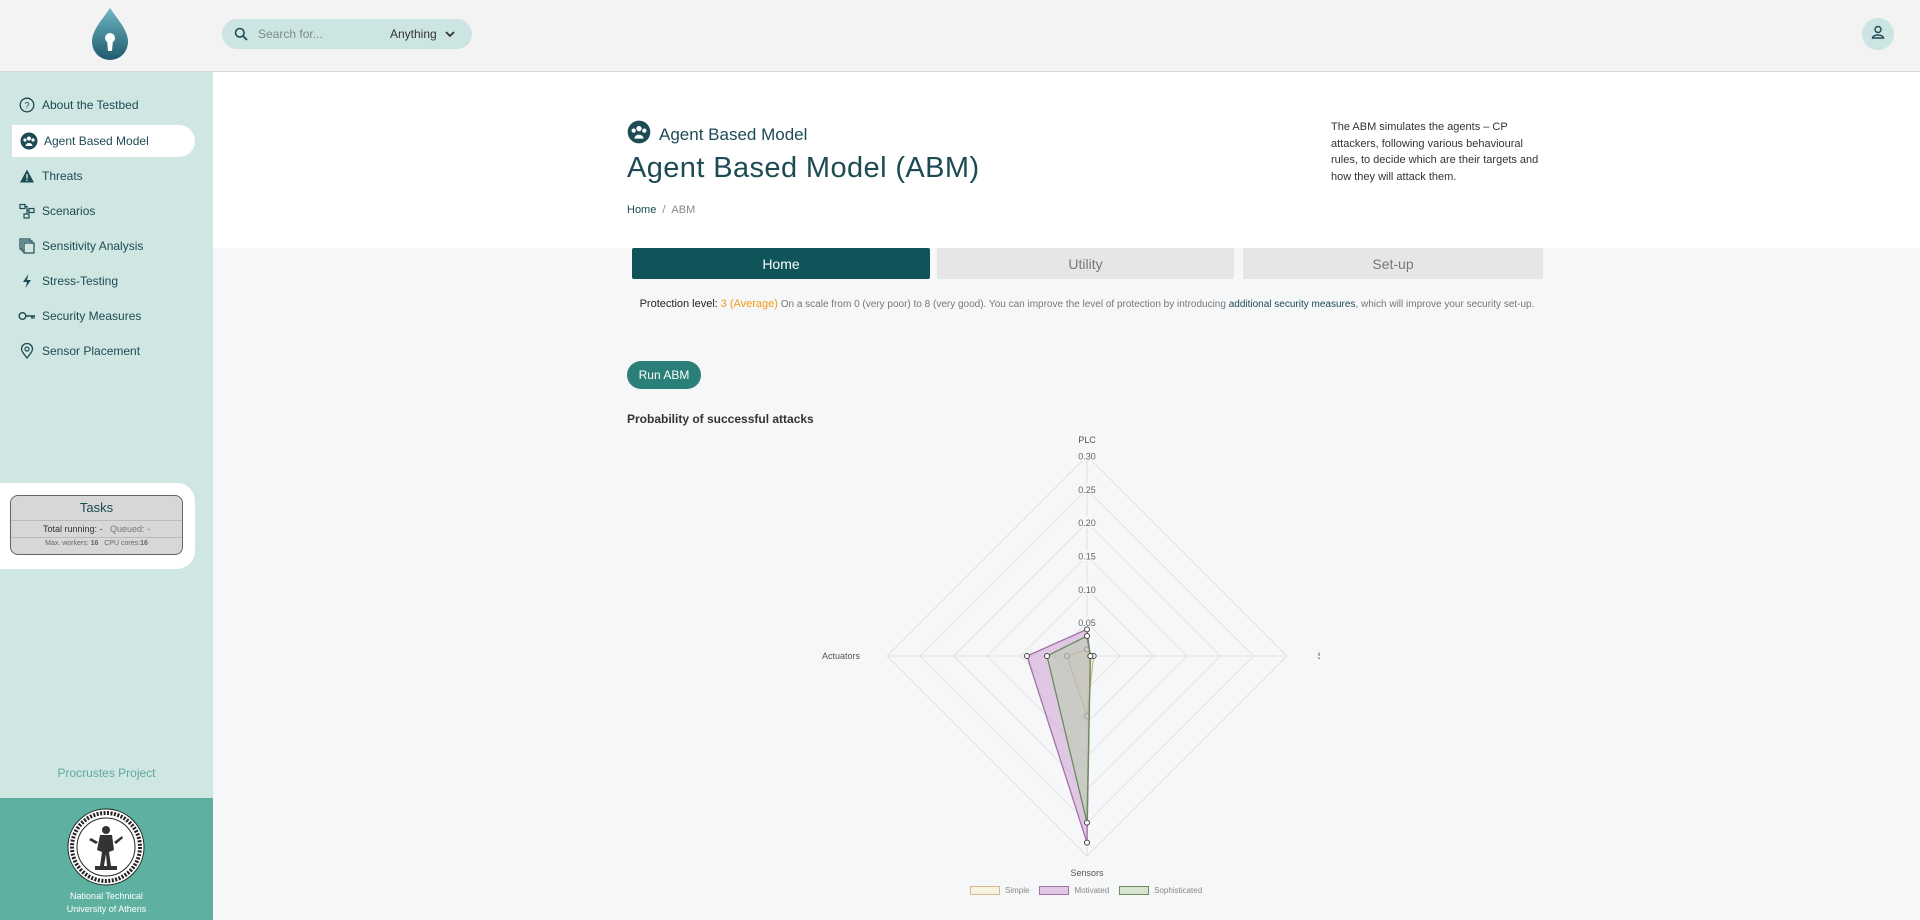  Describe the element at coordinates (27, 246) in the screenshot. I see `layers-icon` at that location.